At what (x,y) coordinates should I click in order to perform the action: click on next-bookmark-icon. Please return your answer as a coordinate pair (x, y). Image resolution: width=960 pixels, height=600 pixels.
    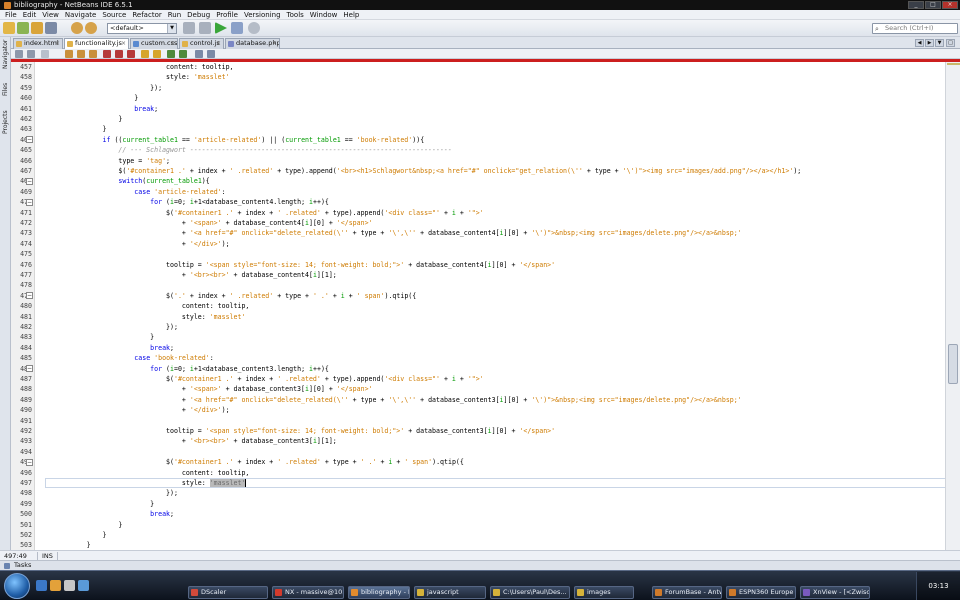
    Looking at the image, I should click on (119, 54).